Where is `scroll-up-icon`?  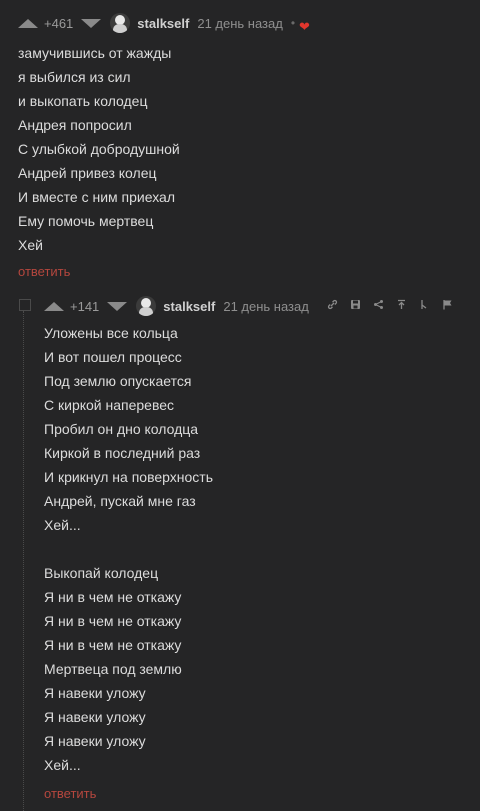 scroll-up-icon is located at coordinates (401, 306).